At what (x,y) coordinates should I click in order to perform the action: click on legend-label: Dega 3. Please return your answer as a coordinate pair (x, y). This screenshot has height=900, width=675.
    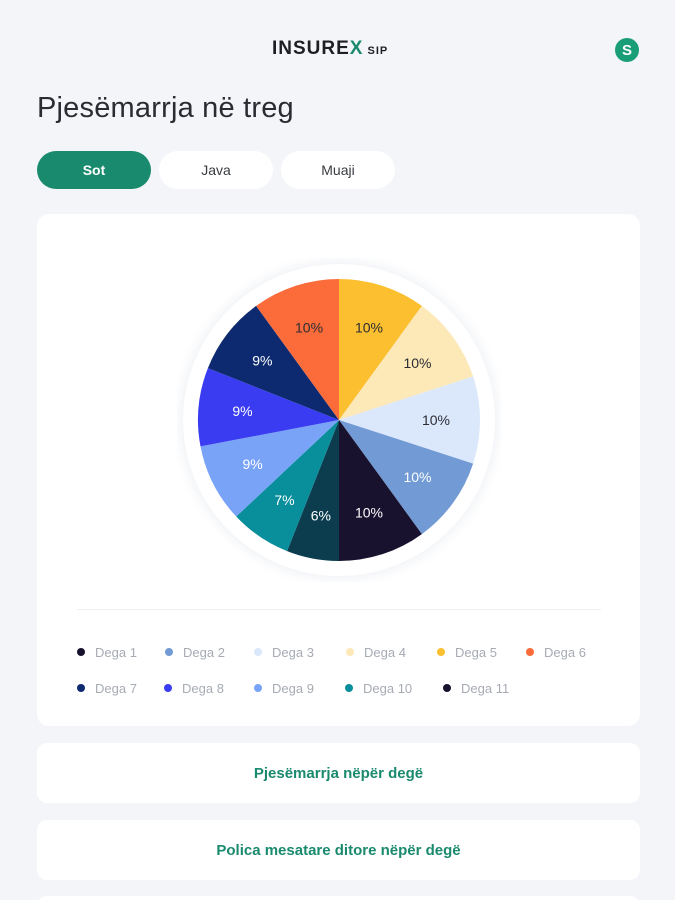
    Looking at the image, I should click on (293, 652).